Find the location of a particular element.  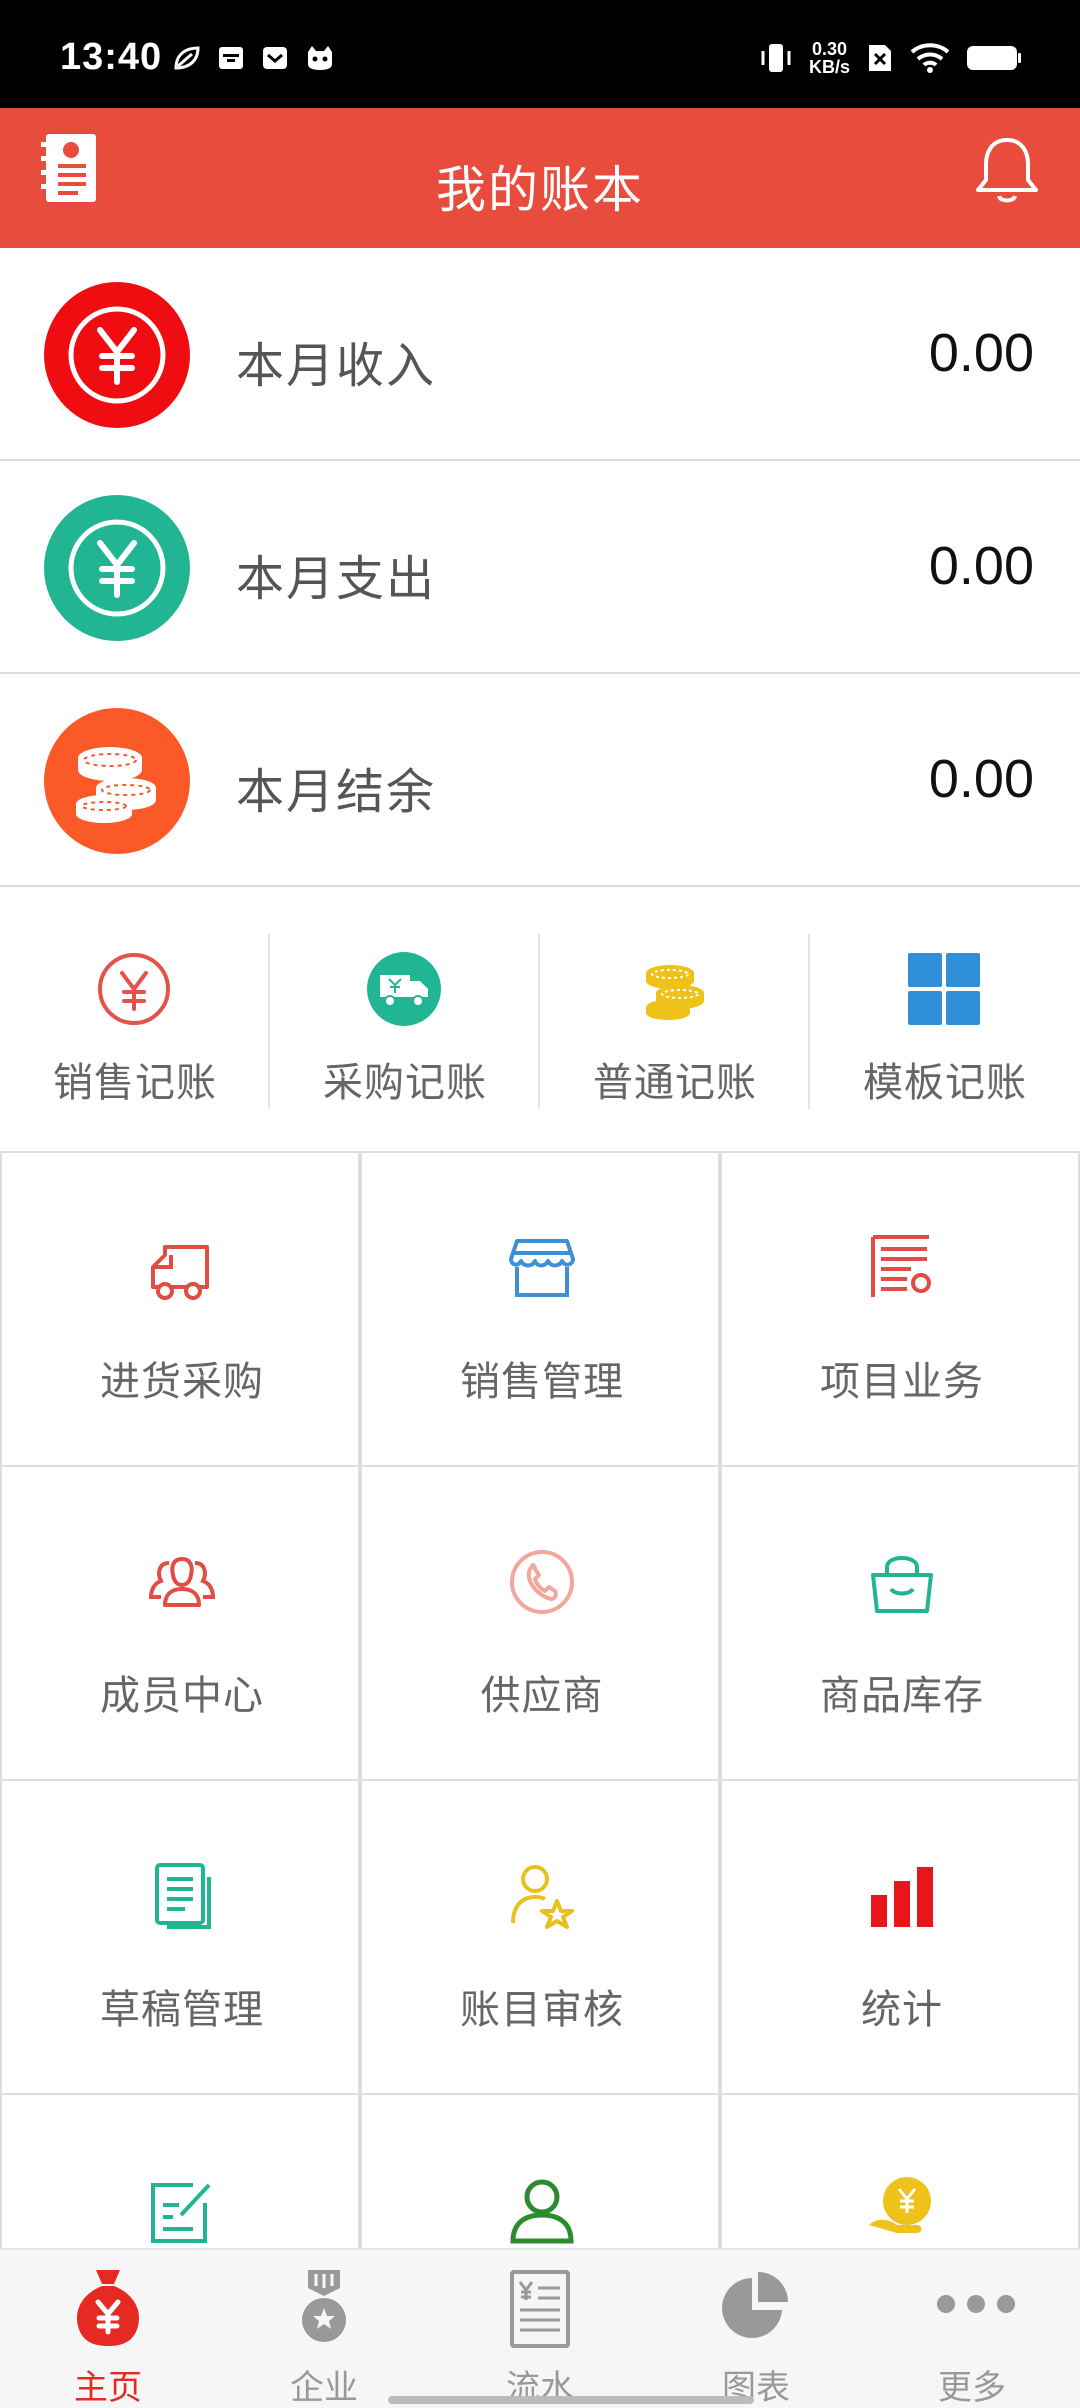

document-list-icon is located at coordinates (901, 1266).